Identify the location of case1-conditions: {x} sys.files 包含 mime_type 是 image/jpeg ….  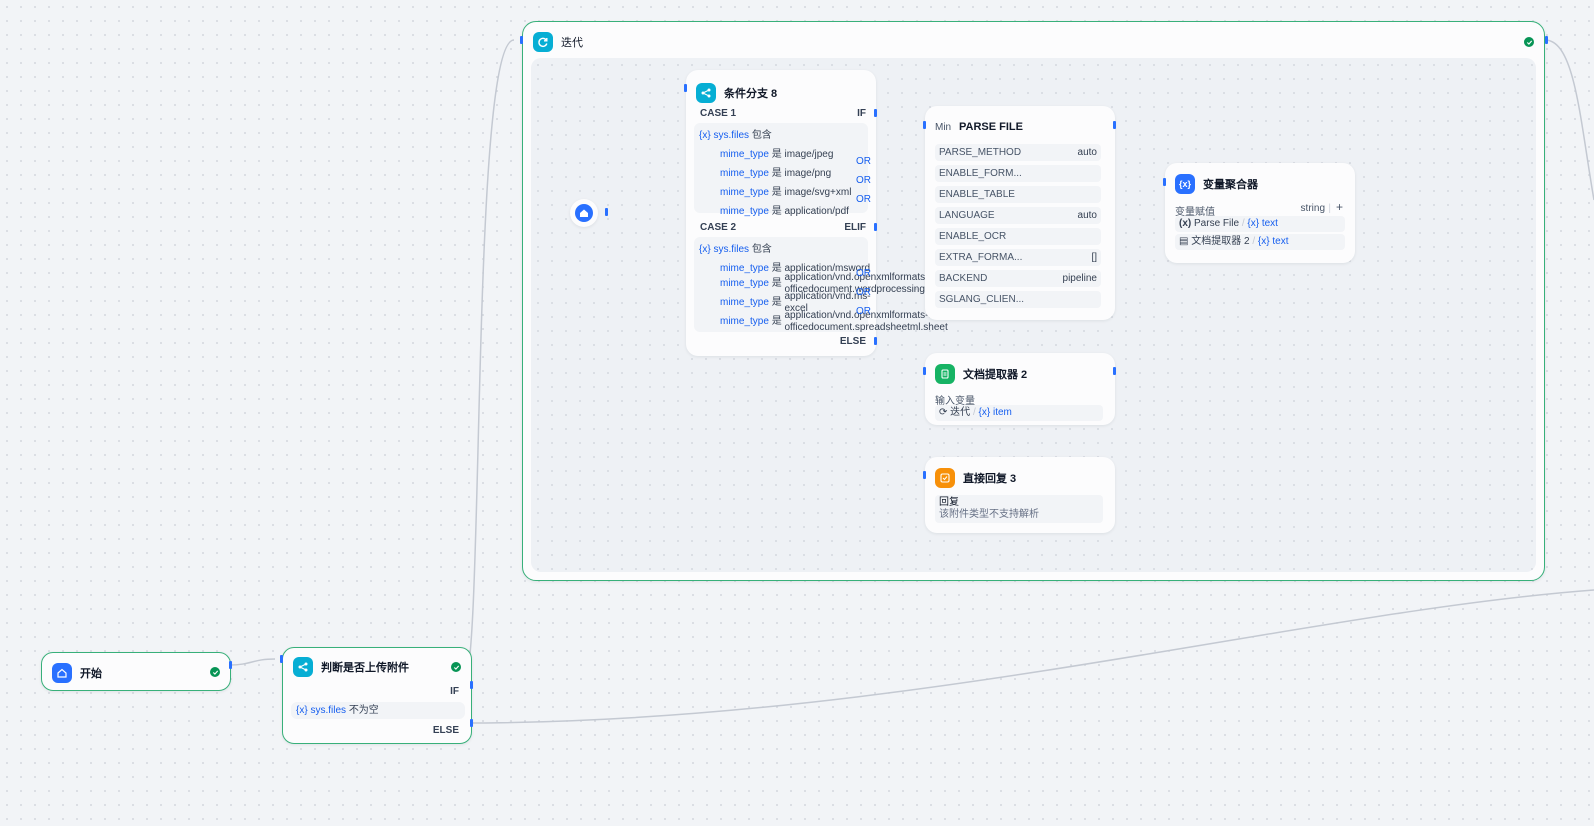
(782, 170).